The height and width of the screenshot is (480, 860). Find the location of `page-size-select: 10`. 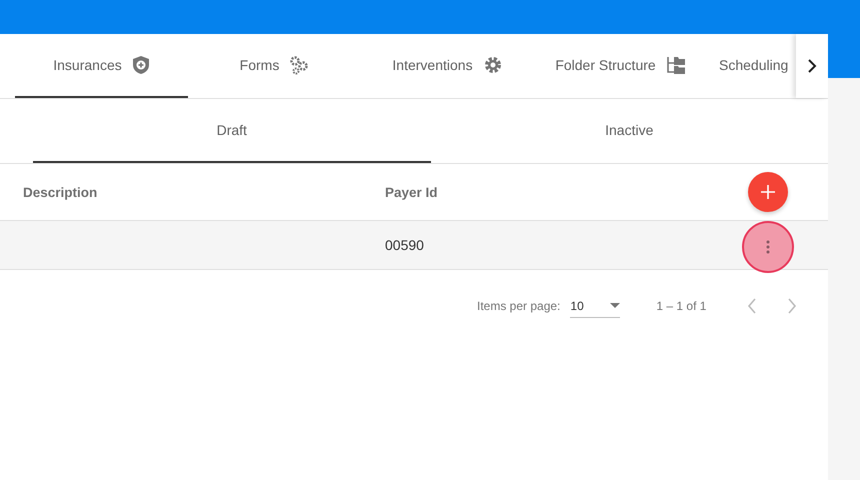

page-size-select: 10 is located at coordinates (595, 306).